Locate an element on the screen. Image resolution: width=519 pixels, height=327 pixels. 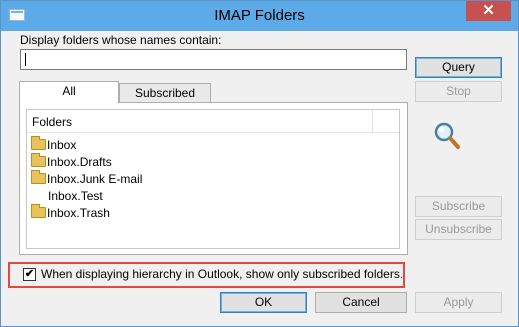
subscribe-button: Subscribe is located at coordinates (458, 206).